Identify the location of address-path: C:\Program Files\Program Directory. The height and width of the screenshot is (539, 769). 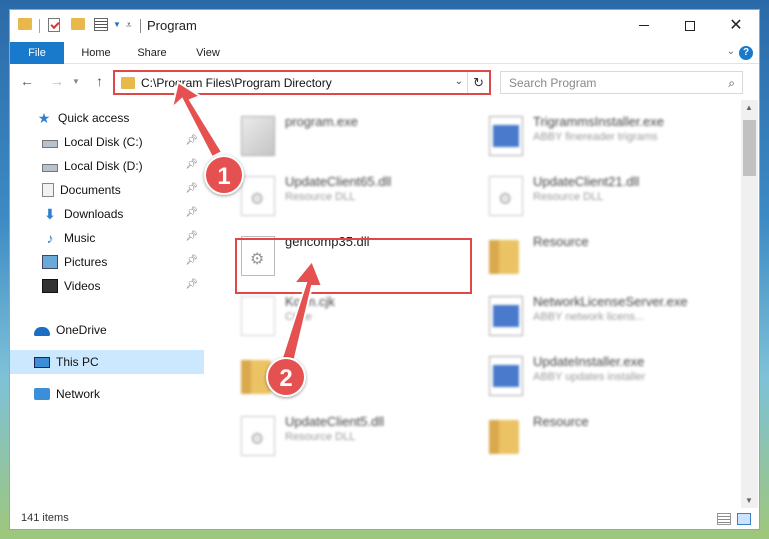
(236, 83).